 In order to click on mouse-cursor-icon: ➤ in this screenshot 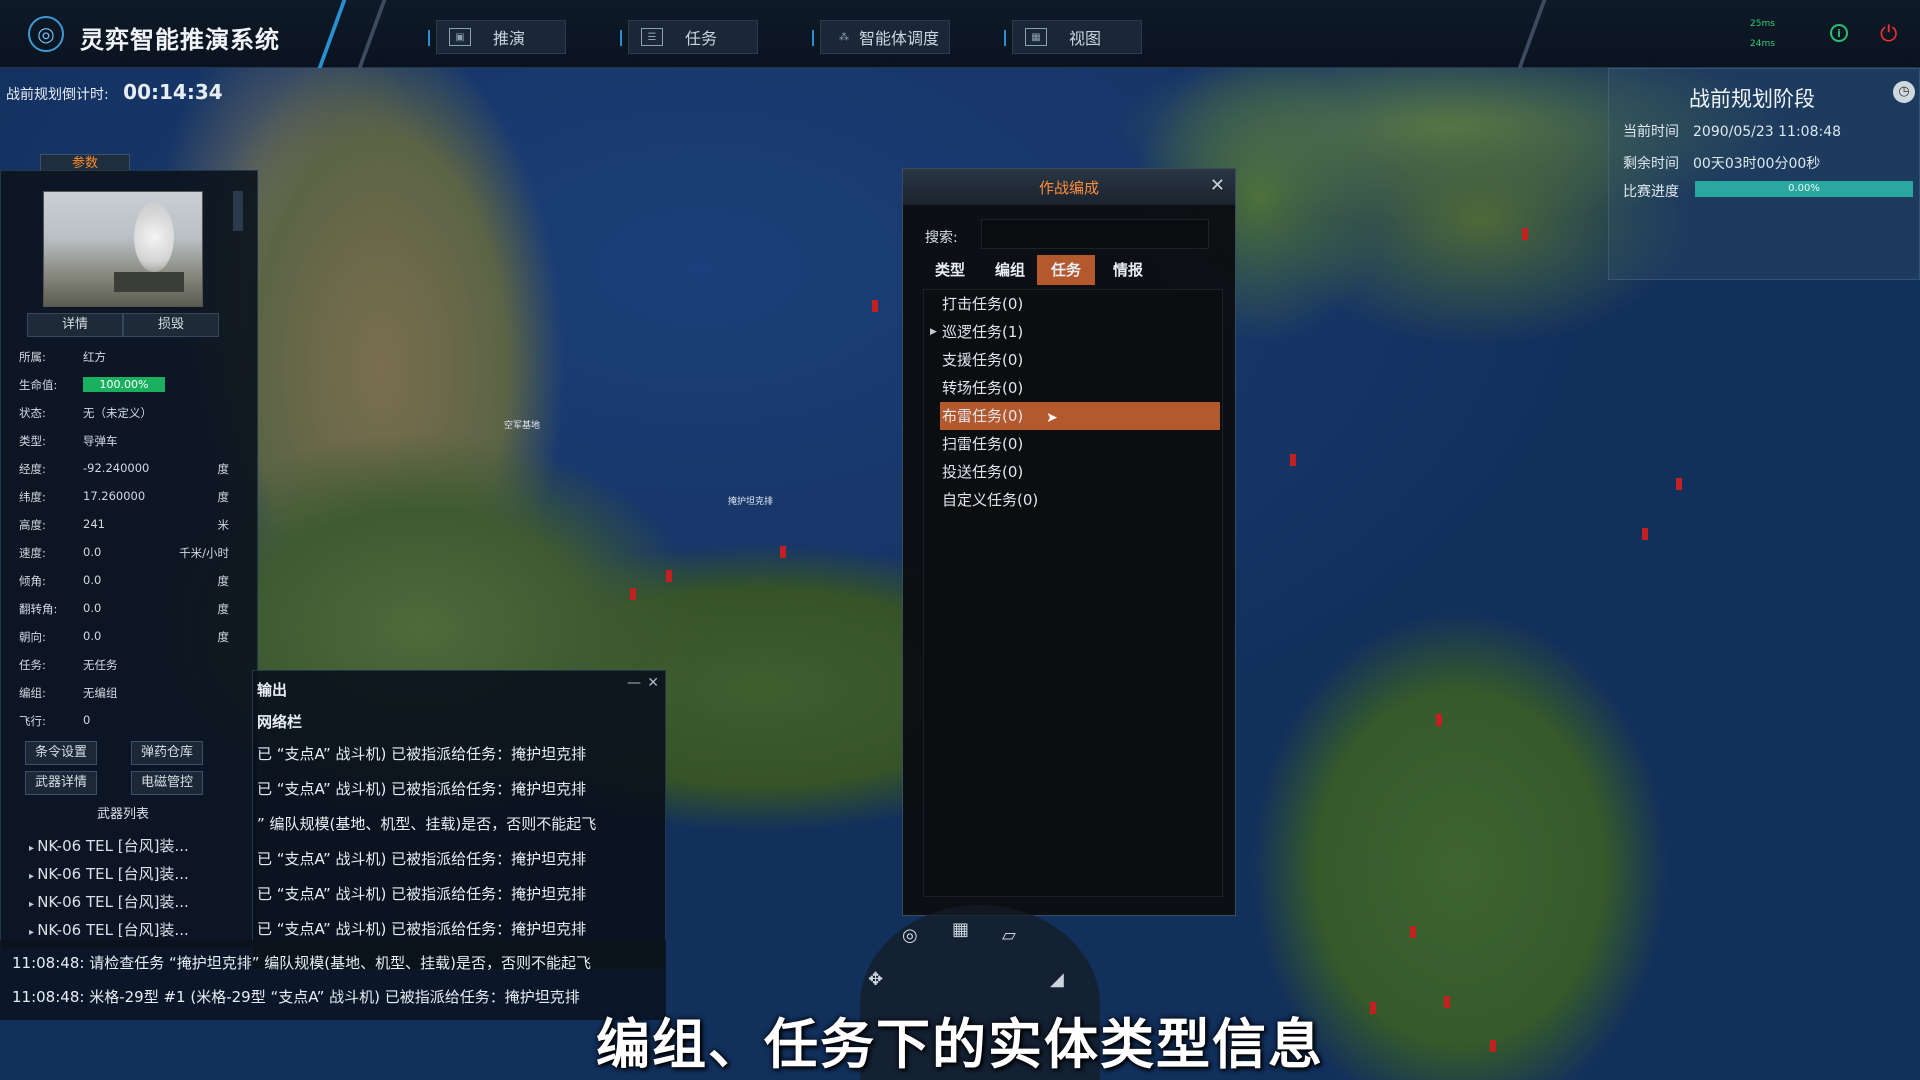, I will do `click(1052, 418)`.